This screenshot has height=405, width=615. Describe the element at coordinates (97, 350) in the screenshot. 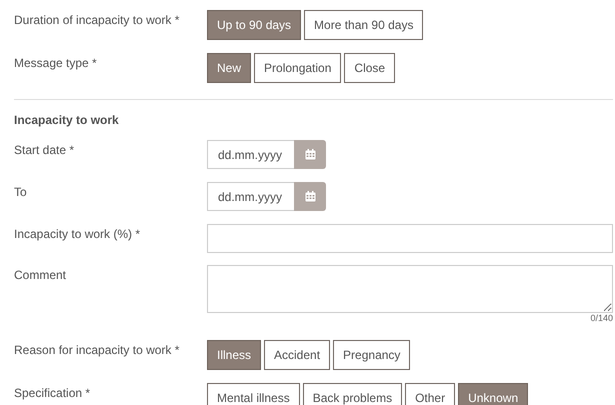

I see `field-label: Reason for incapacity to work *` at that location.